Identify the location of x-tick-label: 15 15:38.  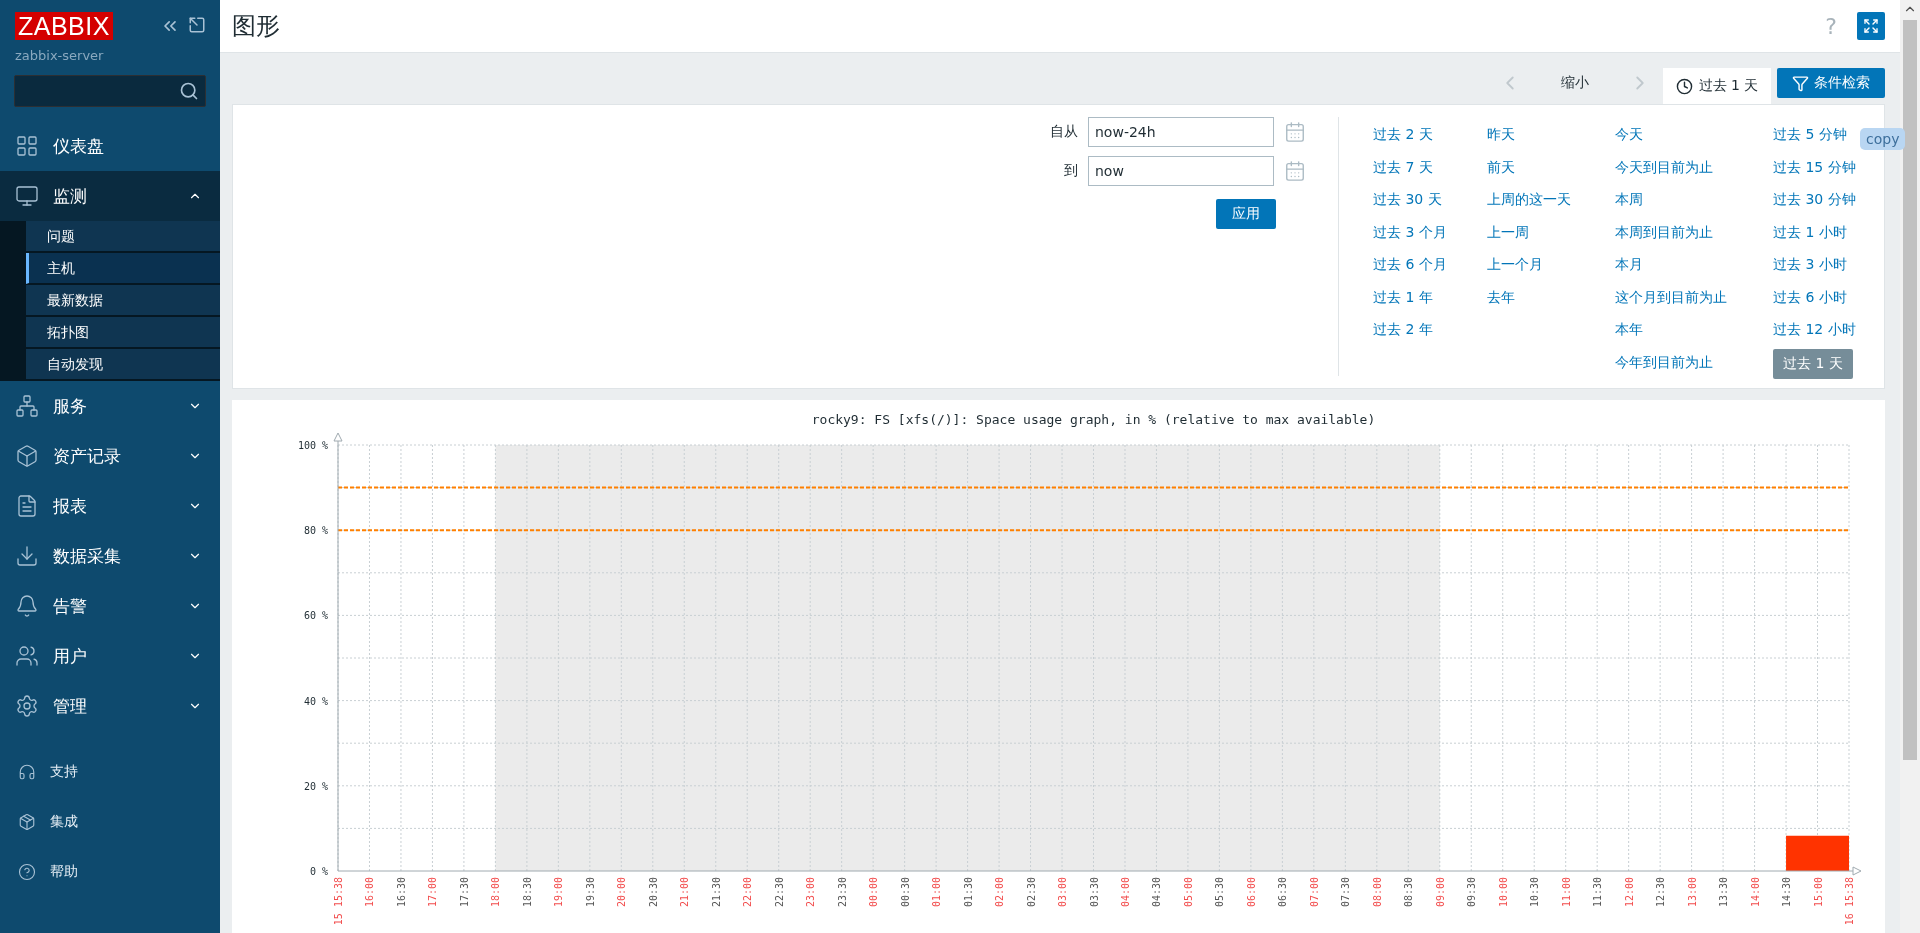
(338, 901).